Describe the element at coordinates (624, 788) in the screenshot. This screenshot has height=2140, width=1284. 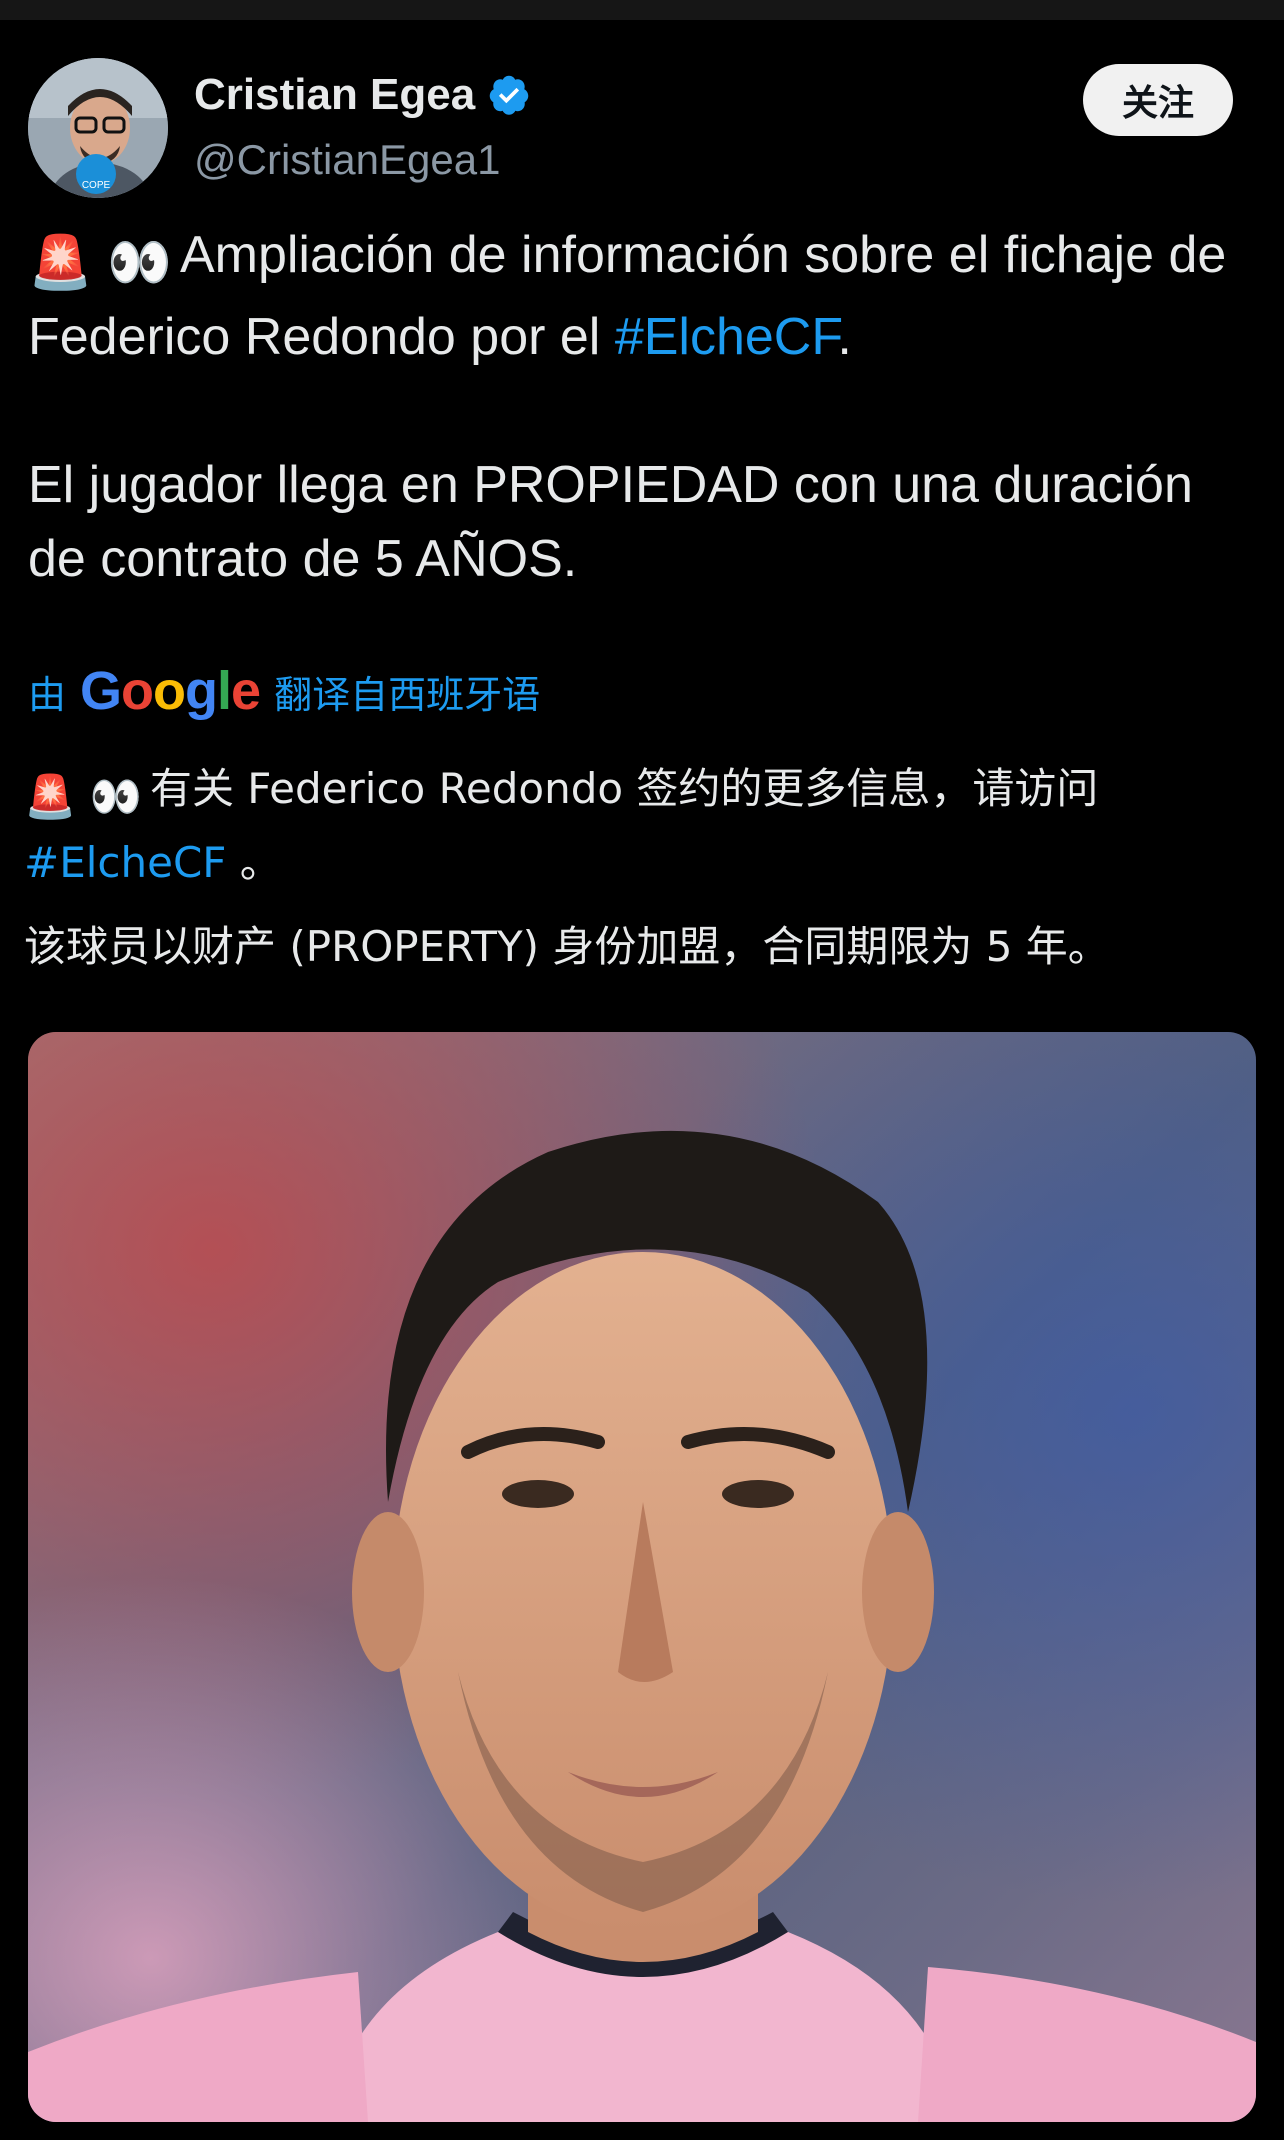
I see `translated-paragraph-1-text: 有关 Federico Redondo 签约的更多信息，请访问` at that location.